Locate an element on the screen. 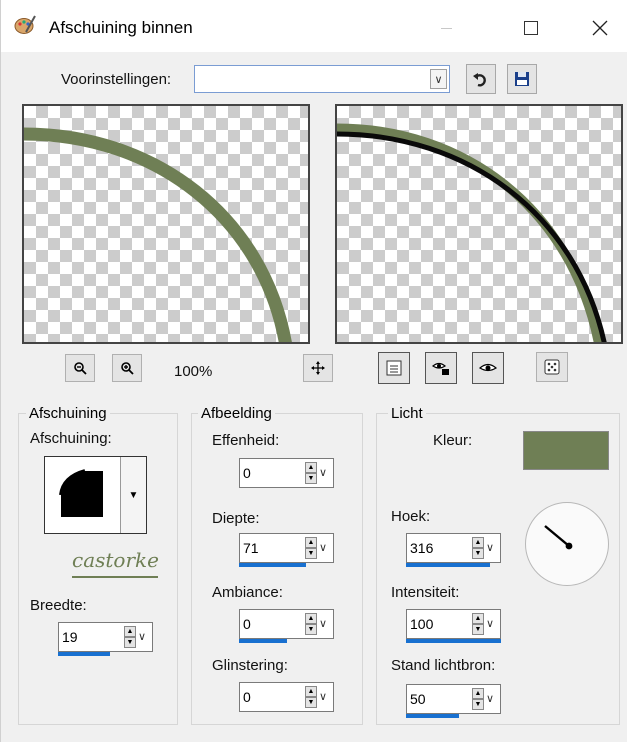 This screenshot has width=627, height=742. maximize-icon is located at coordinates (531, 28).